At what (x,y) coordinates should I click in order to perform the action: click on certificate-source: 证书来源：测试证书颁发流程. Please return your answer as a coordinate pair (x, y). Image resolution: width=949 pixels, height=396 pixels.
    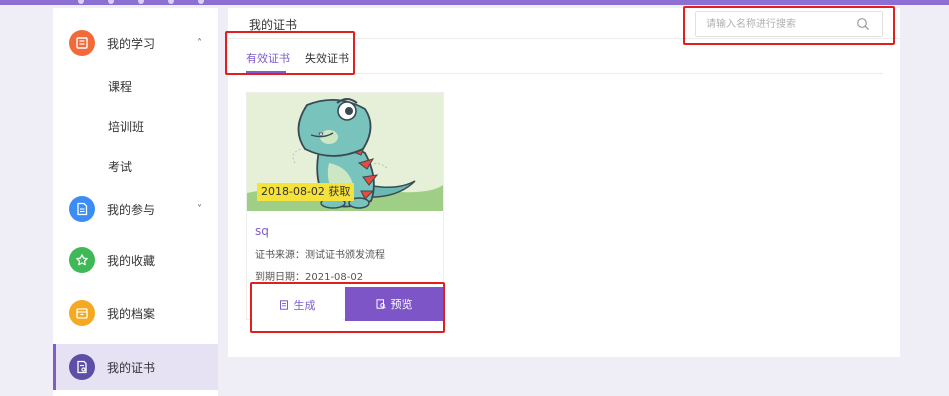
    Looking at the image, I should click on (320, 255).